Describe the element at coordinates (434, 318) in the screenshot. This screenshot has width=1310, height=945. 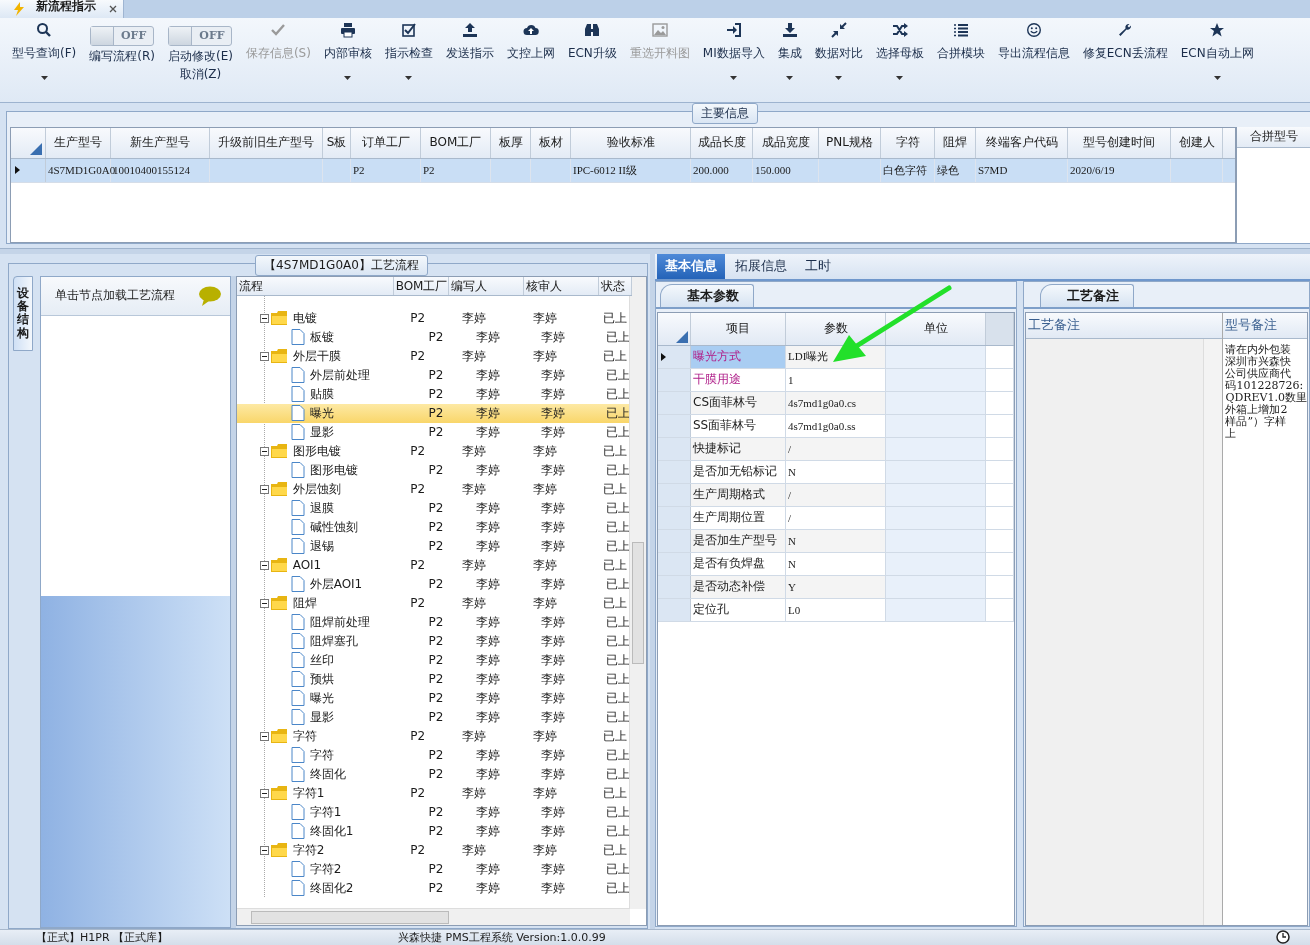
I see `tree-row: 电镀 P2 李婷 李婷 已上` at that location.